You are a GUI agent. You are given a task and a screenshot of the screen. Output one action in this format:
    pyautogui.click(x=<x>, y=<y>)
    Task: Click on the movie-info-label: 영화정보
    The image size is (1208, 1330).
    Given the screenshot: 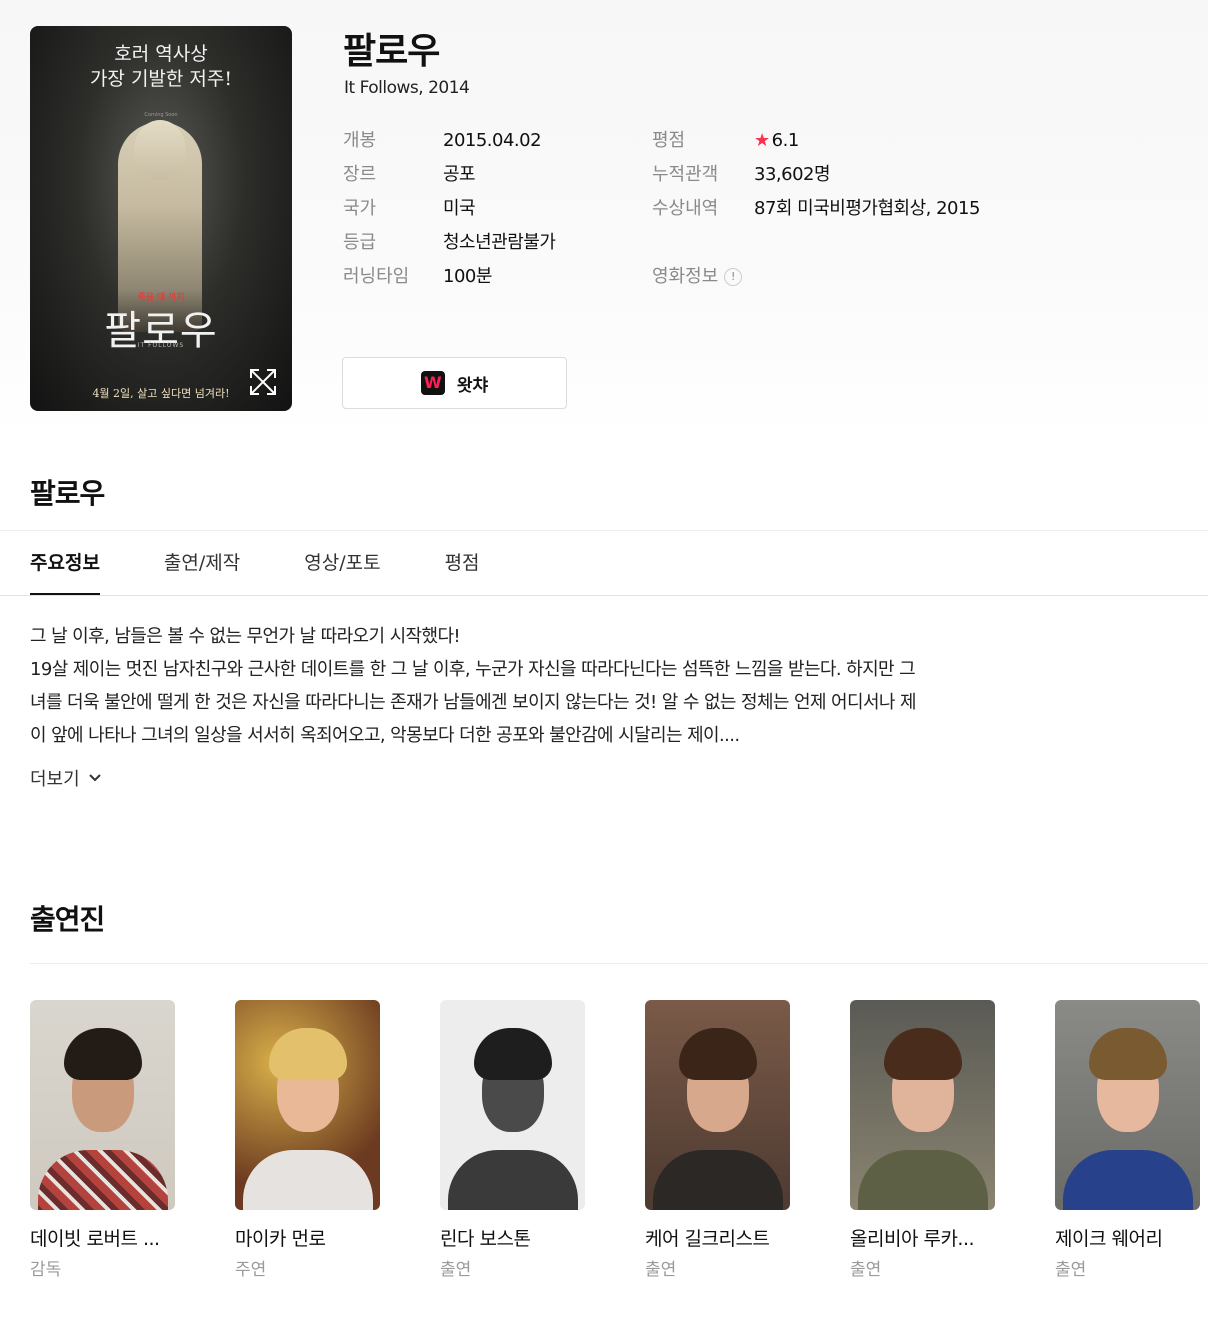 What is the action you would take?
    pyautogui.click(x=685, y=277)
    